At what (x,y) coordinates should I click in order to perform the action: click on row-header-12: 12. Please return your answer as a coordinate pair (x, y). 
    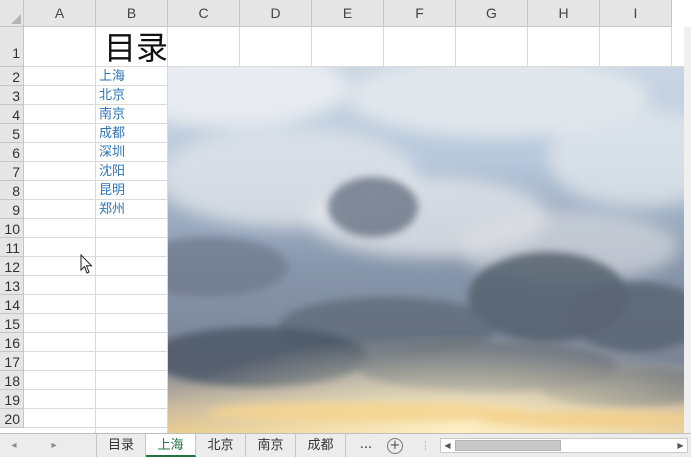
    Looking at the image, I should click on (12, 266).